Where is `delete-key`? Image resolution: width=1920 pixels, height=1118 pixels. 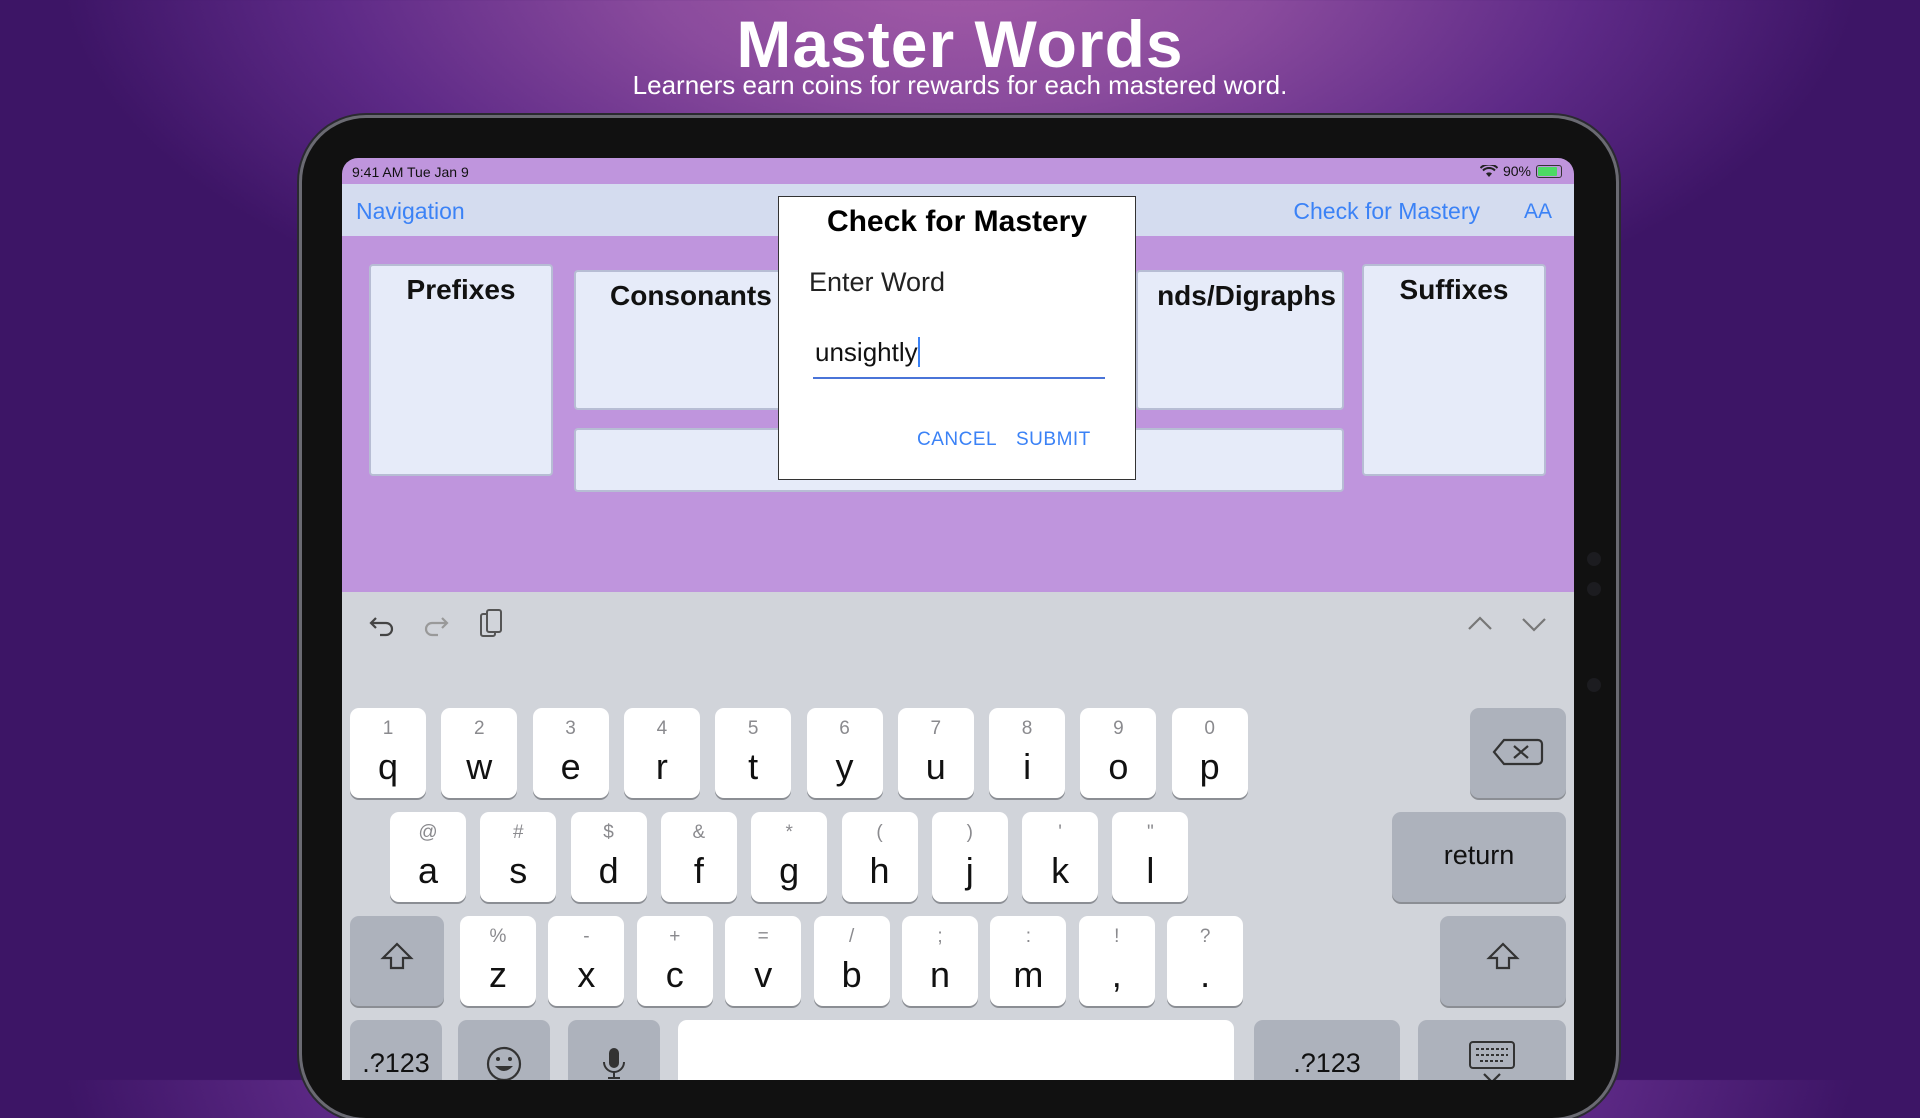
delete-key is located at coordinates (1518, 753).